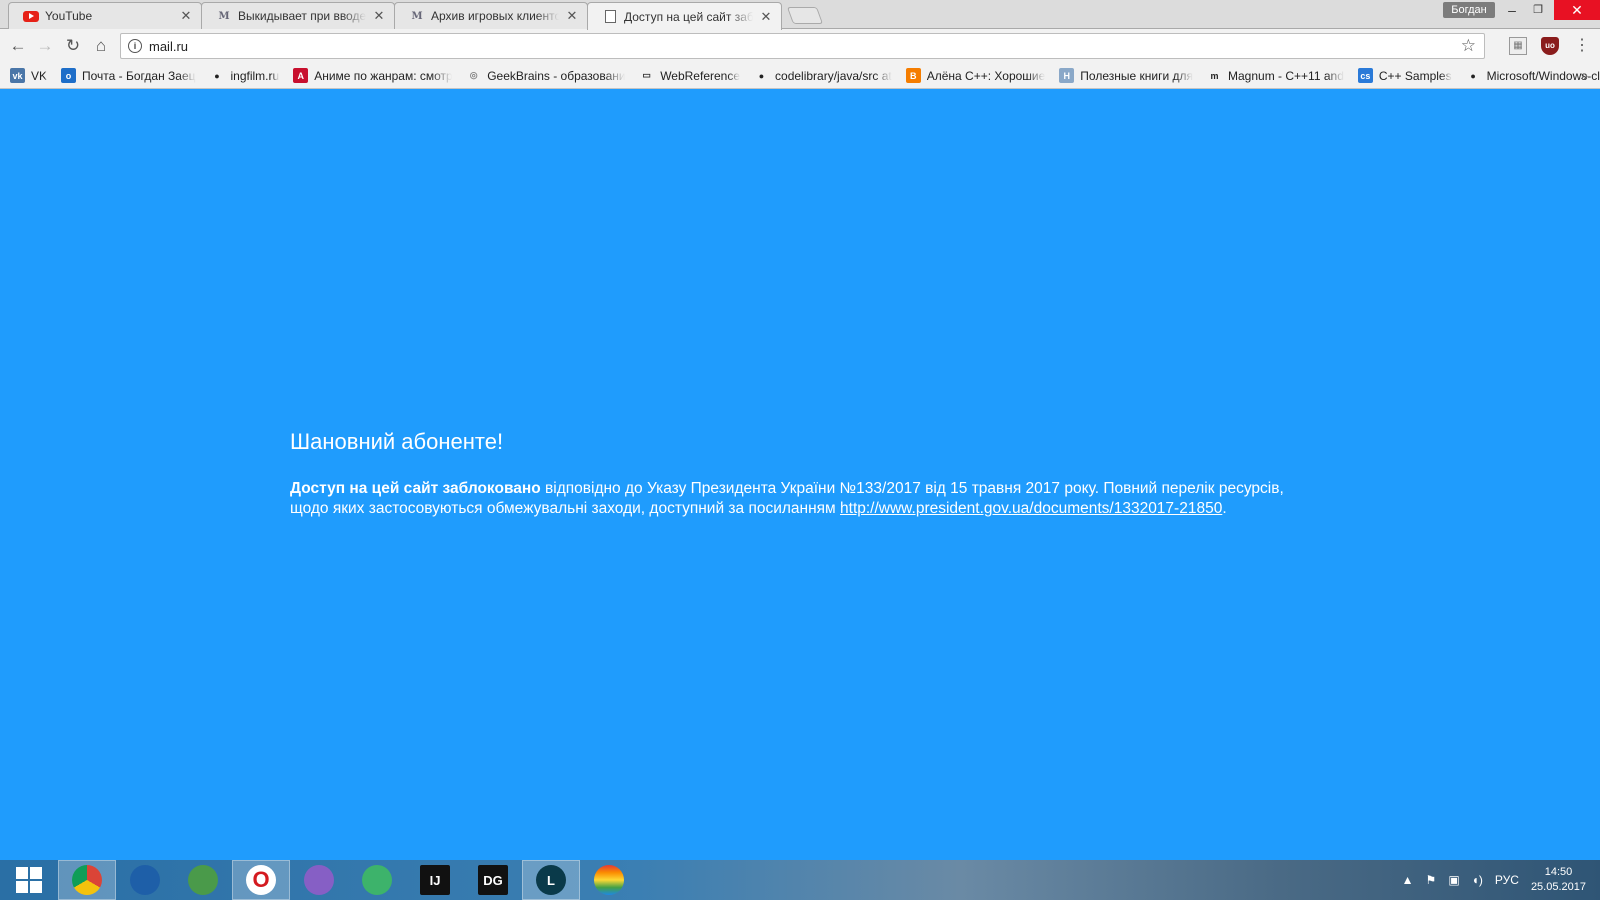 Image resolution: width=1600 pixels, height=900 pixels. What do you see at coordinates (1577, 10) in the screenshot?
I see `window-close-icon: ✕` at bounding box center [1577, 10].